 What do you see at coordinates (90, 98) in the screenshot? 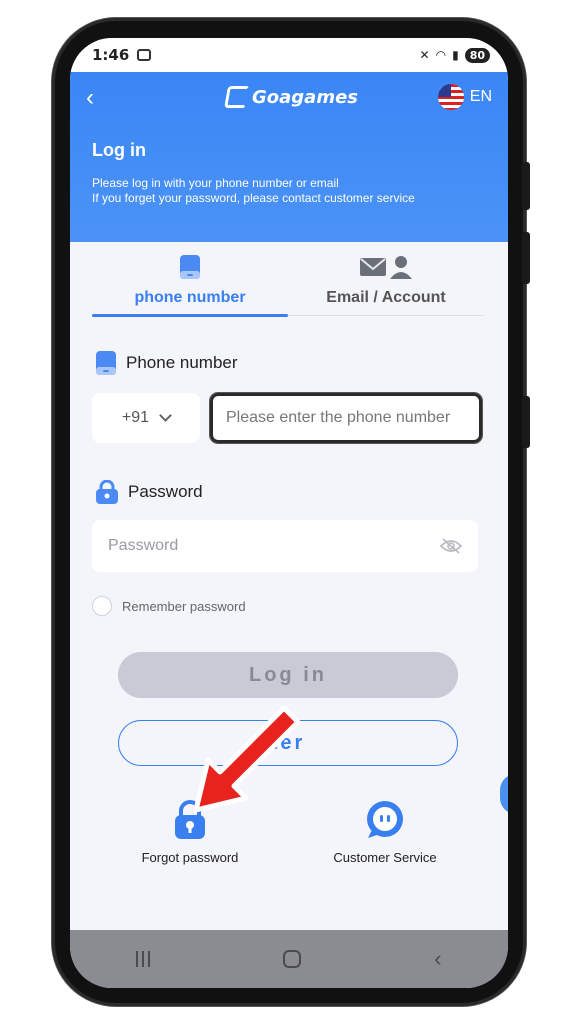
I see `back-icon: ‹` at bounding box center [90, 98].